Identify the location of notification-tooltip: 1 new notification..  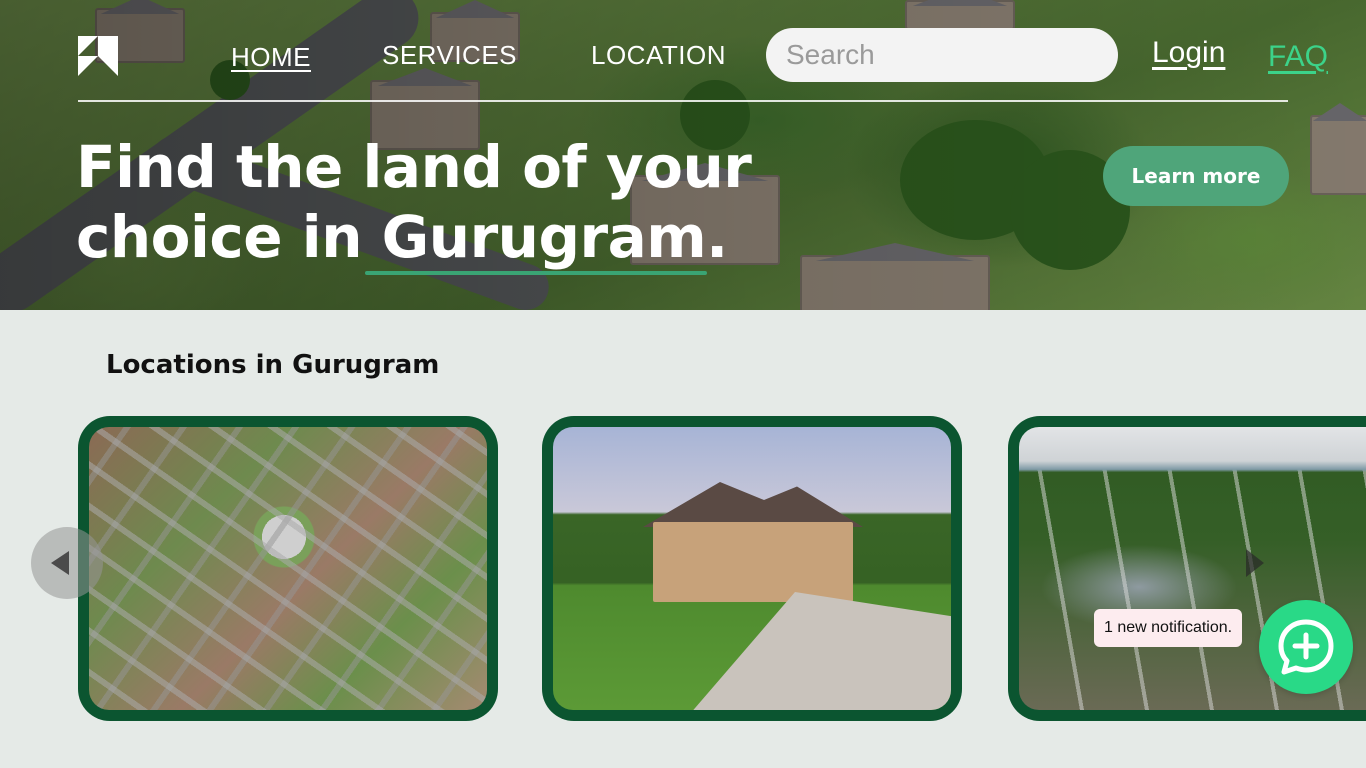
(1168, 628).